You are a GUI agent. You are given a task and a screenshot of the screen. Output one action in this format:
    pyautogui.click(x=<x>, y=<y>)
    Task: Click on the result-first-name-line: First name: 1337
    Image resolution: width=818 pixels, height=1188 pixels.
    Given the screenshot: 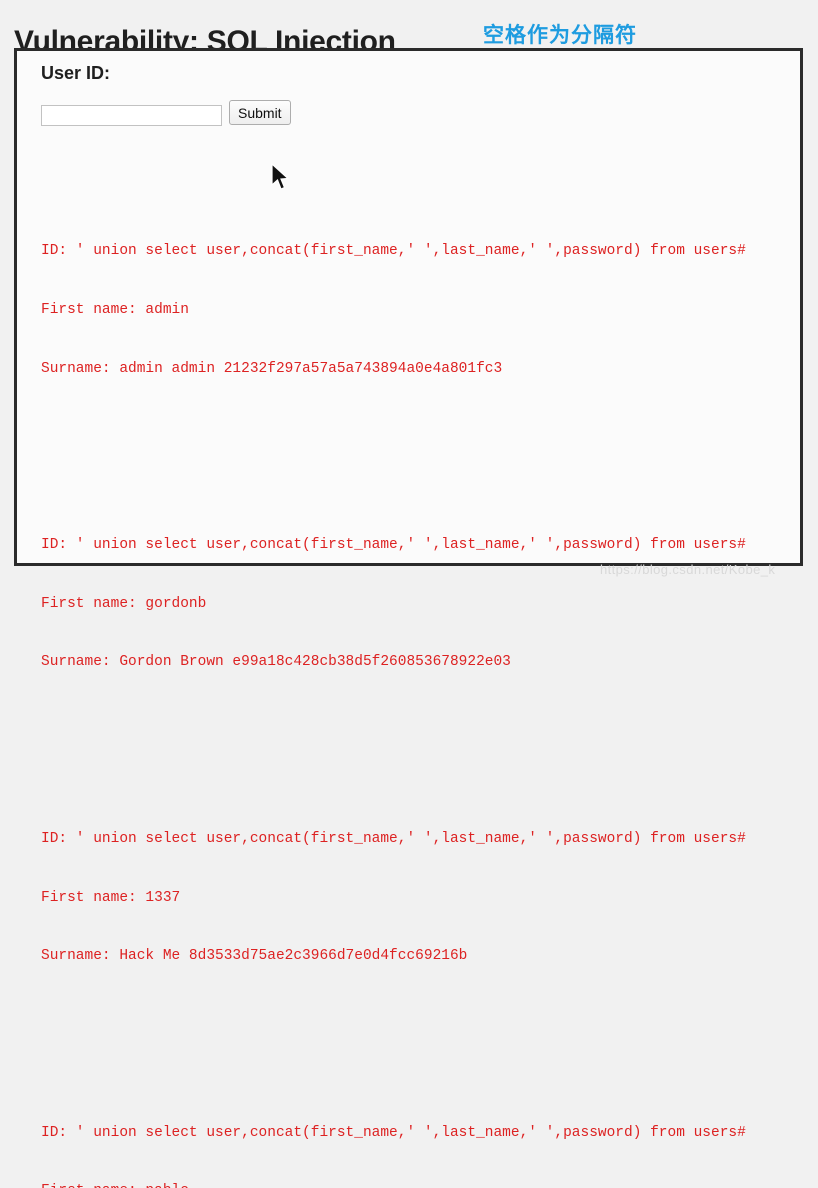 What is the action you would take?
    pyautogui.click(x=429, y=899)
    